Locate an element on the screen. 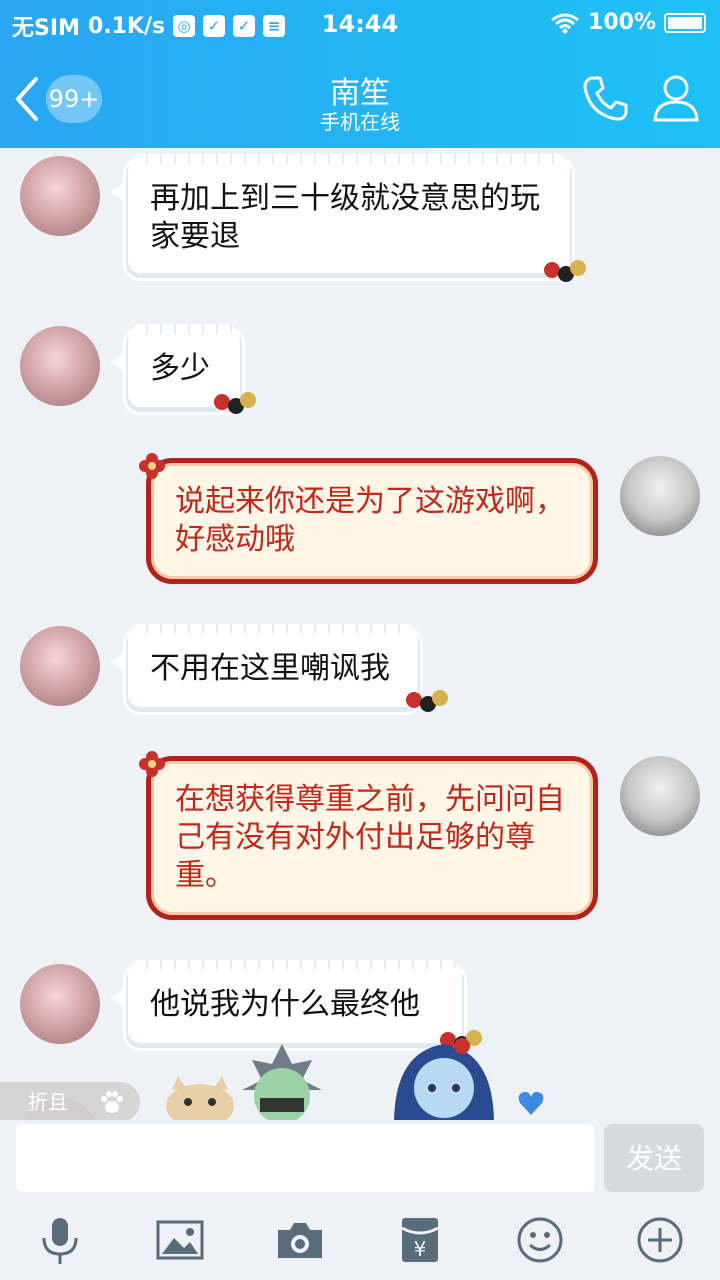 This screenshot has width=720, height=1280. heart-icon is located at coordinates (531, 1103).